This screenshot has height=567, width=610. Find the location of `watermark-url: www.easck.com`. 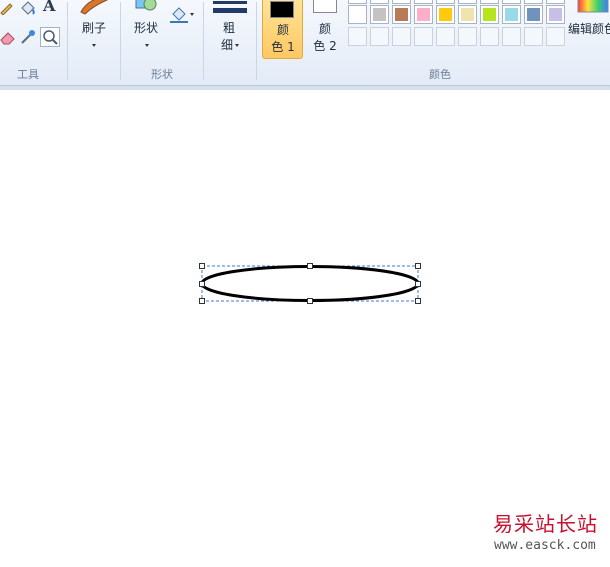

watermark-url: www.easck.com is located at coordinates (545, 545).